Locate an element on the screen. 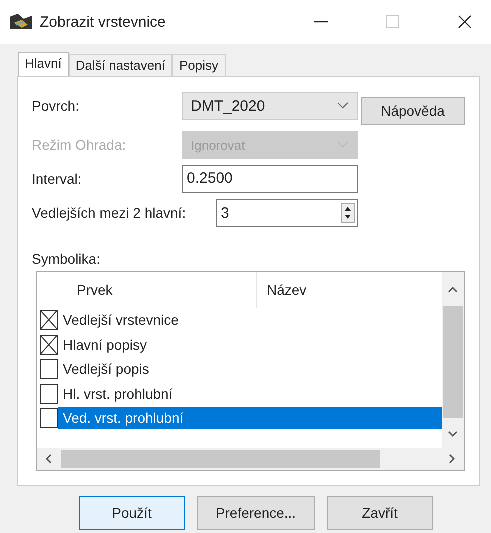  tab: Popisy is located at coordinates (199, 65).